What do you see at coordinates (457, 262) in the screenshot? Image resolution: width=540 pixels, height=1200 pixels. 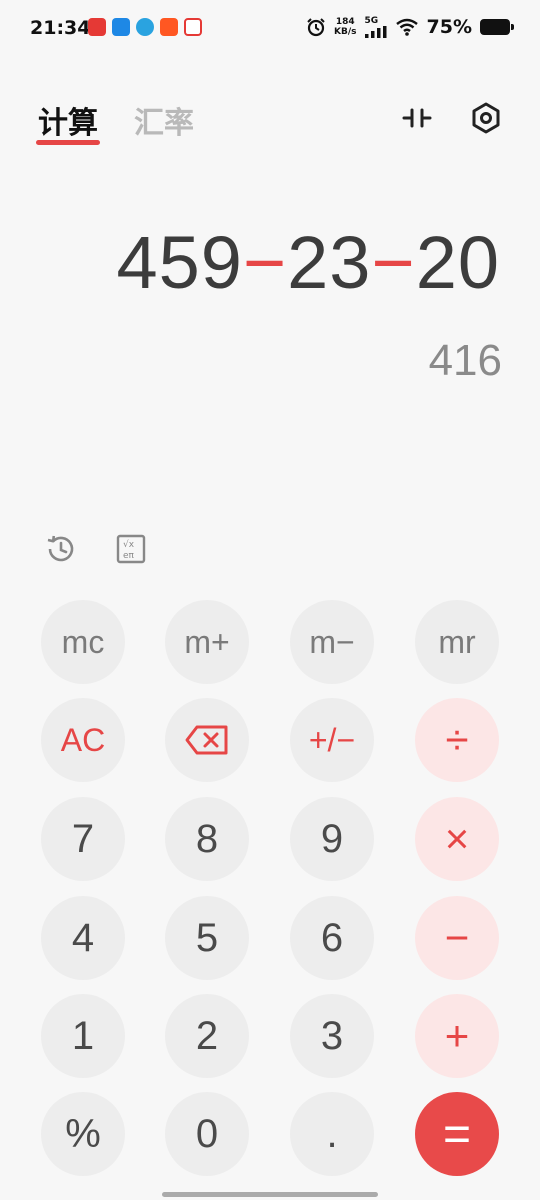 I see `operand: 20` at bounding box center [457, 262].